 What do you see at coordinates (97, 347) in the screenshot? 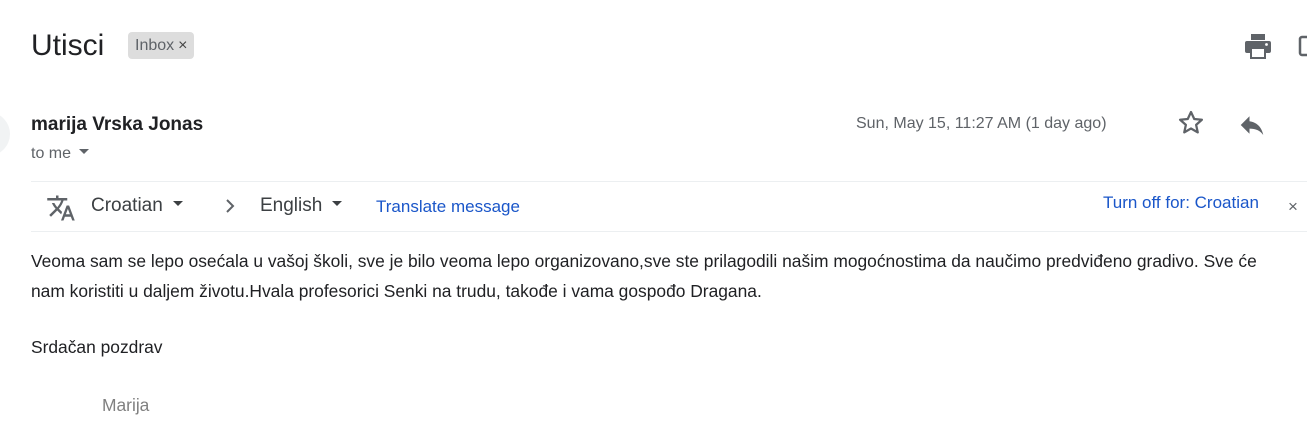
I see `message-closing: Srdačan pozdrav` at bounding box center [97, 347].